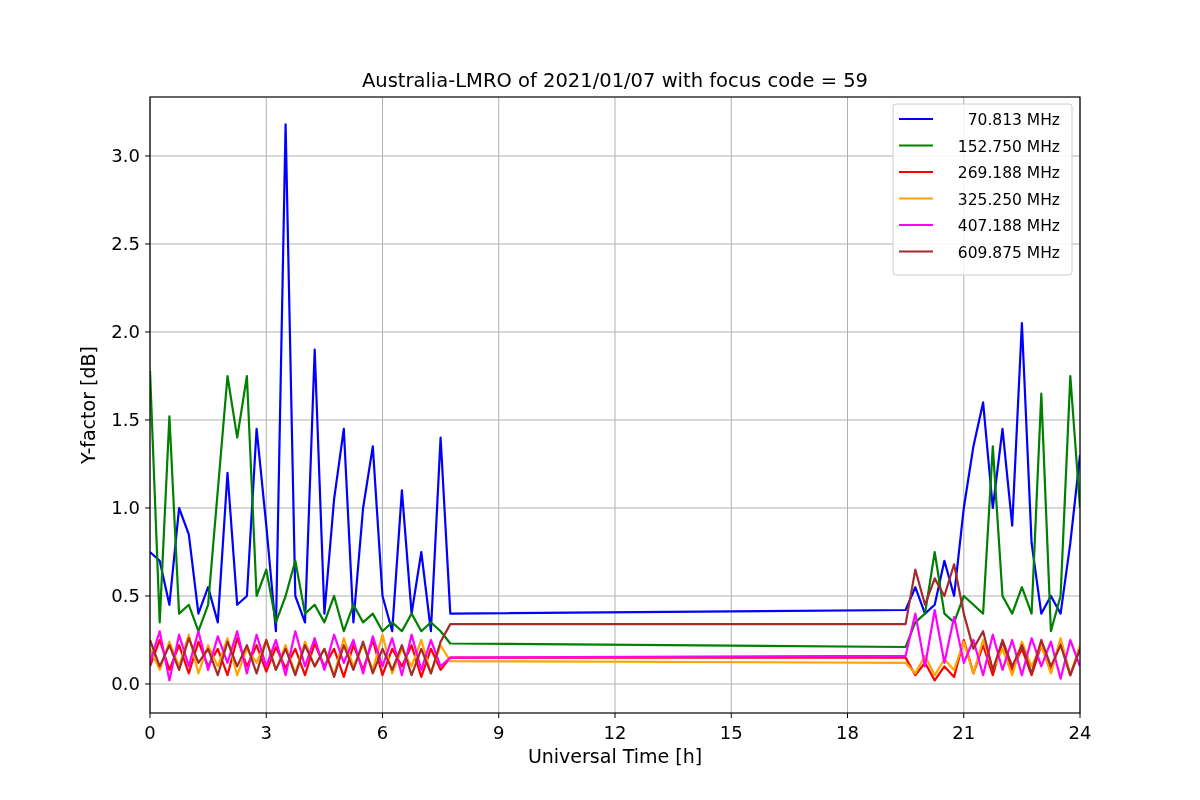 Image resolution: width=1200 pixels, height=800 pixels. What do you see at coordinates (125, 419) in the screenshot?
I see `tick-label: 1.5` at bounding box center [125, 419].